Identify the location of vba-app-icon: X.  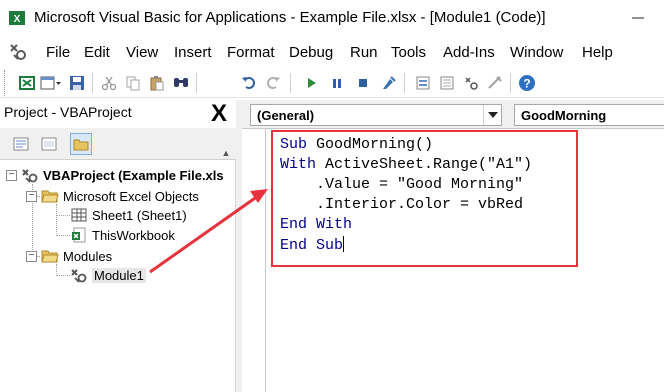
(17, 18).